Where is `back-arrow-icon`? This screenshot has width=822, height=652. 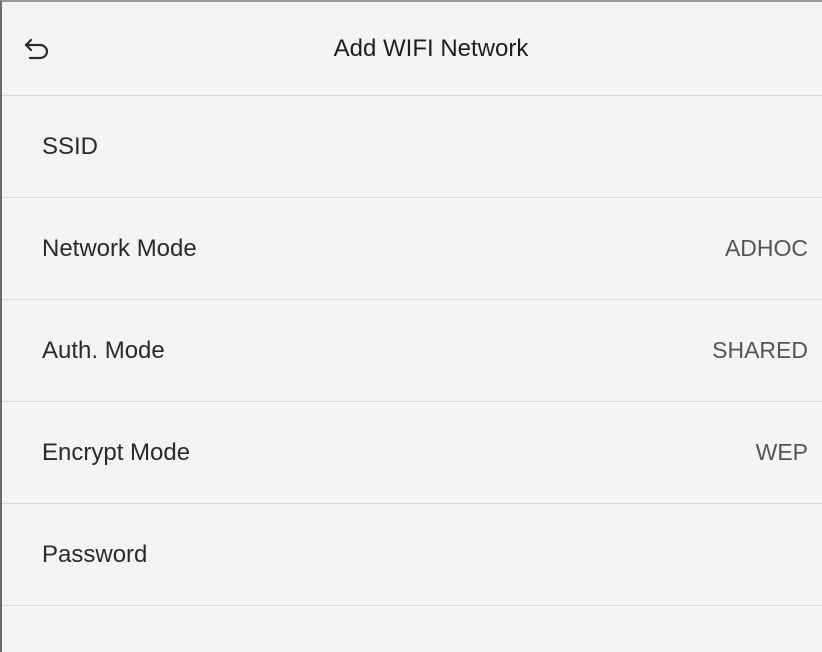 back-arrow-icon is located at coordinates (37, 49).